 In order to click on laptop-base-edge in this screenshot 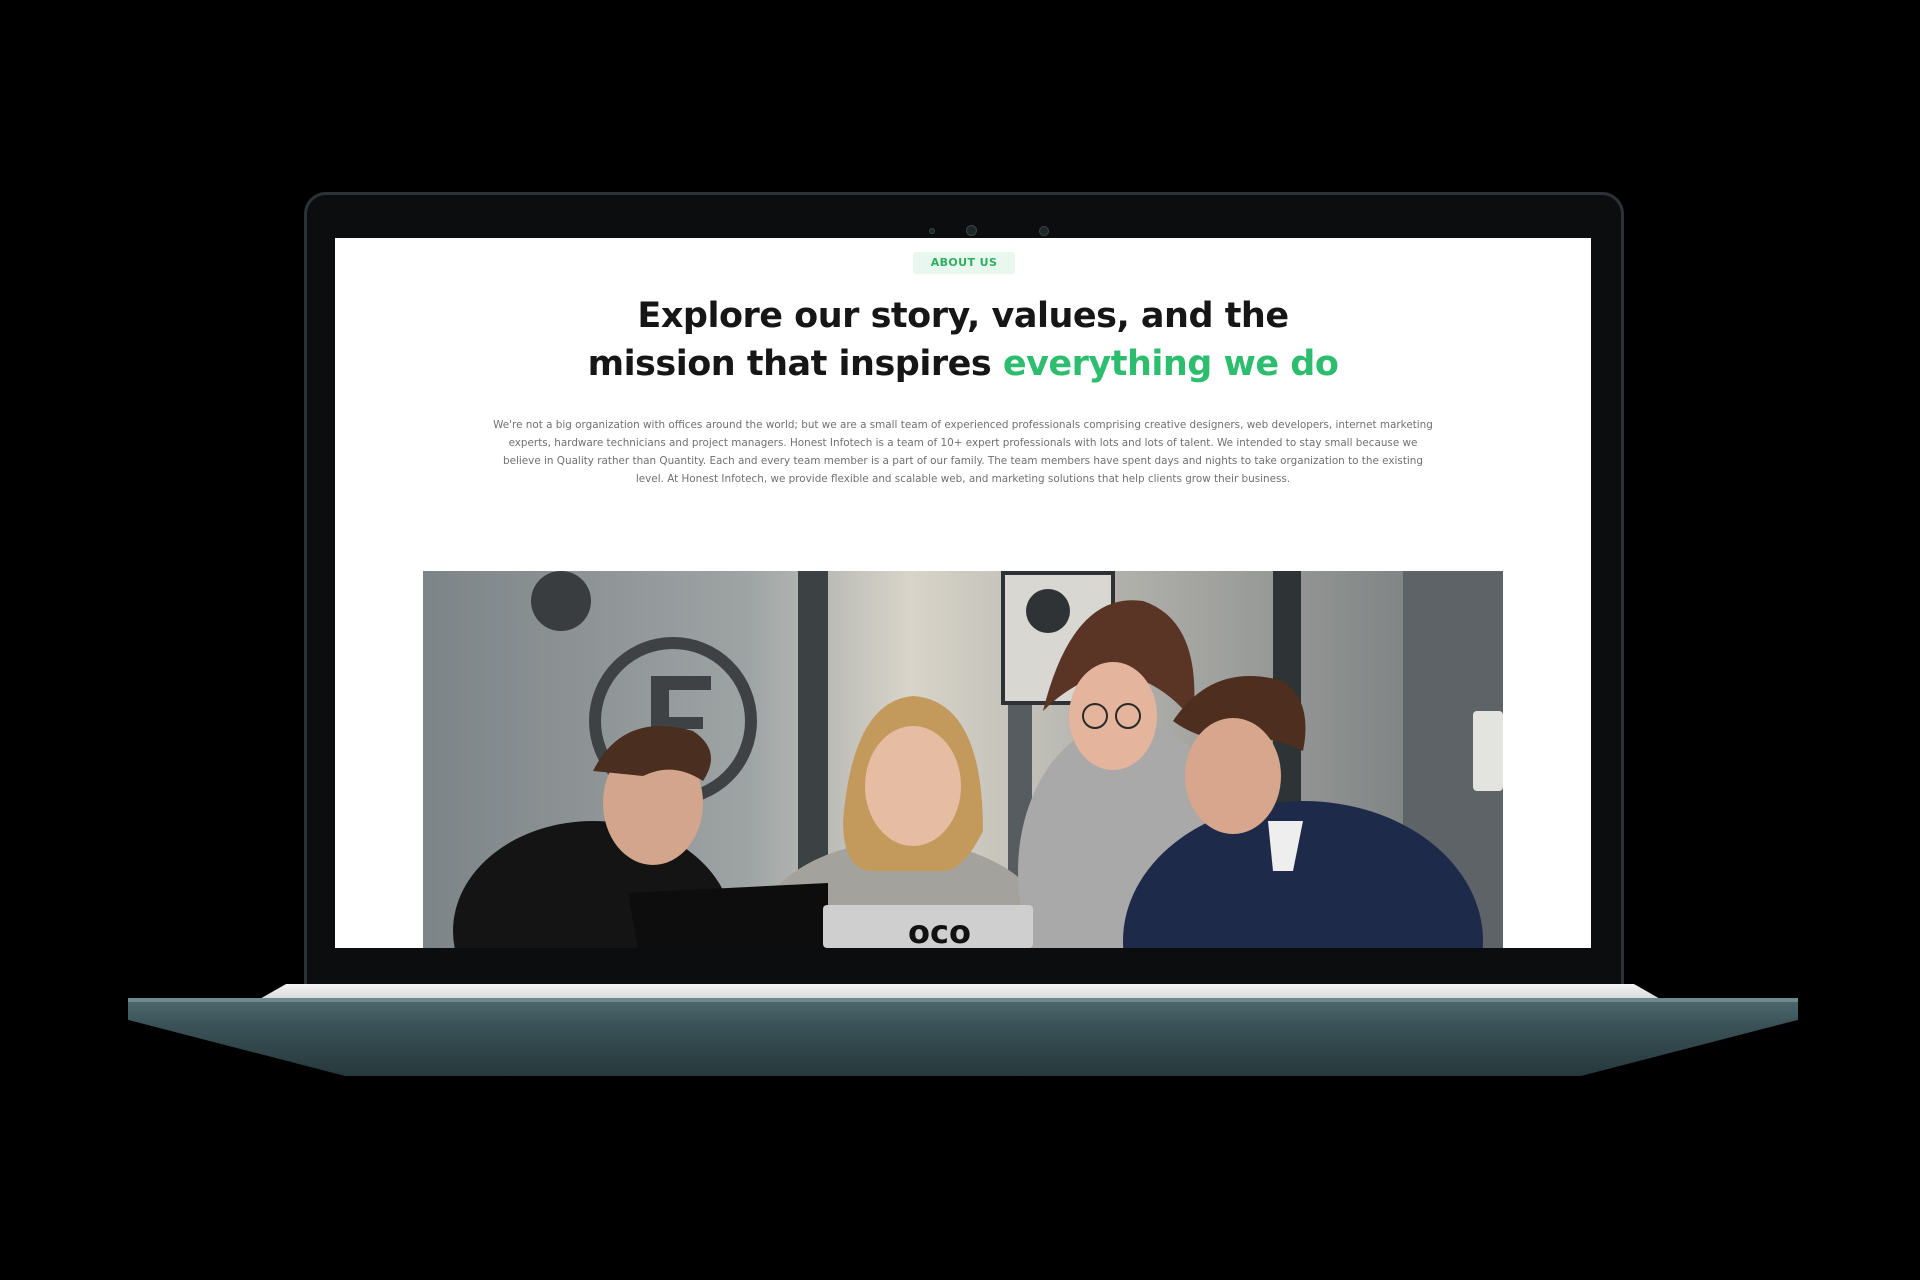, I will do `click(963, 1000)`.